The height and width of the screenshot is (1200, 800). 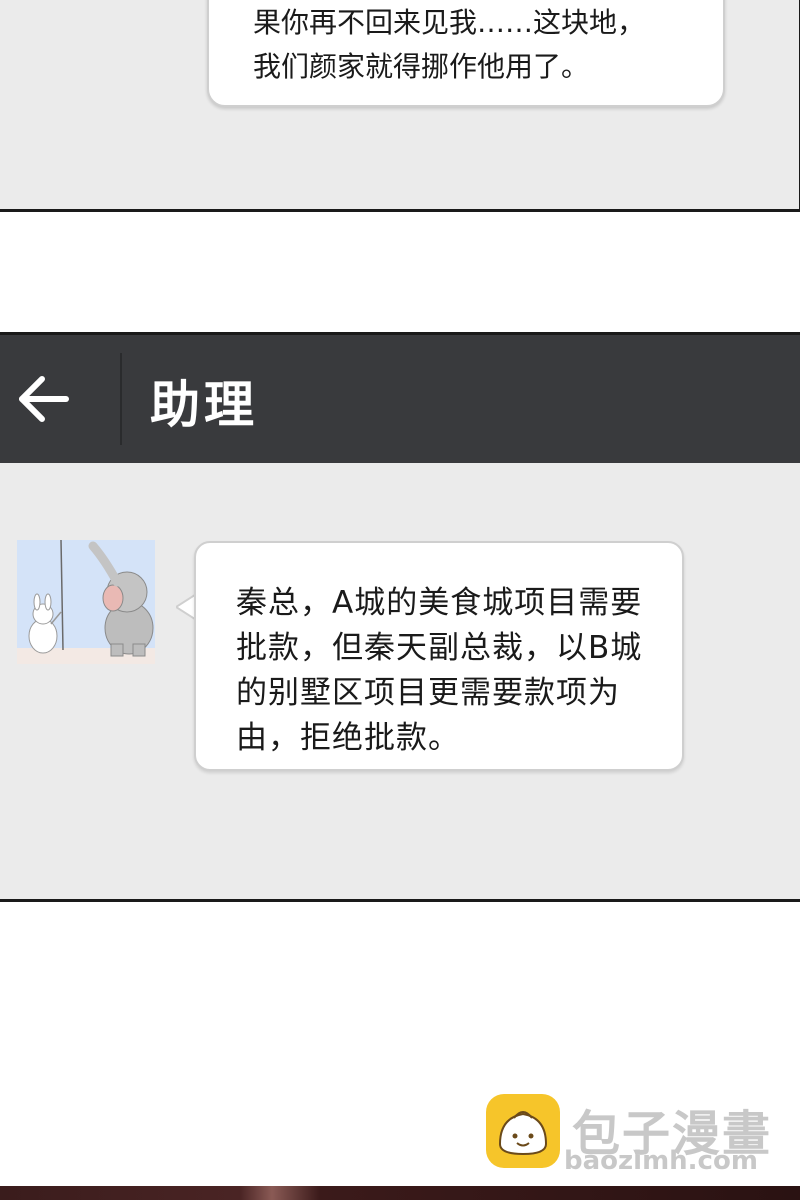 I want to click on message-line-2: 批款，但秦天副总裁，以B城, so click(x=439, y=648).